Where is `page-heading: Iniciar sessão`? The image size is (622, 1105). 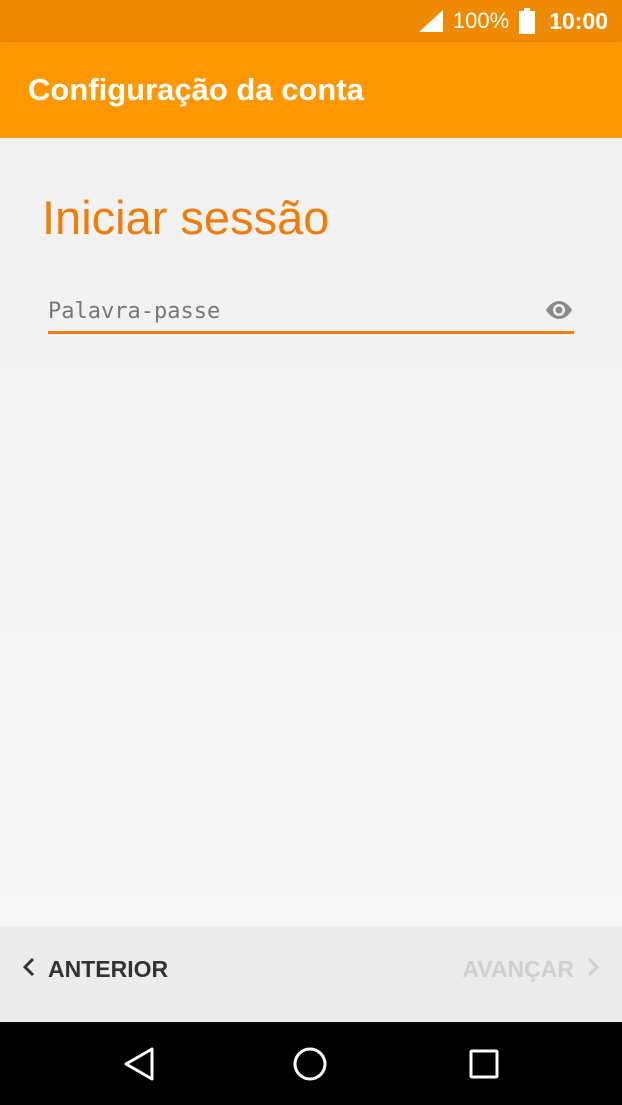
page-heading: Iniciar sessão is located at coordinates (186, 217).